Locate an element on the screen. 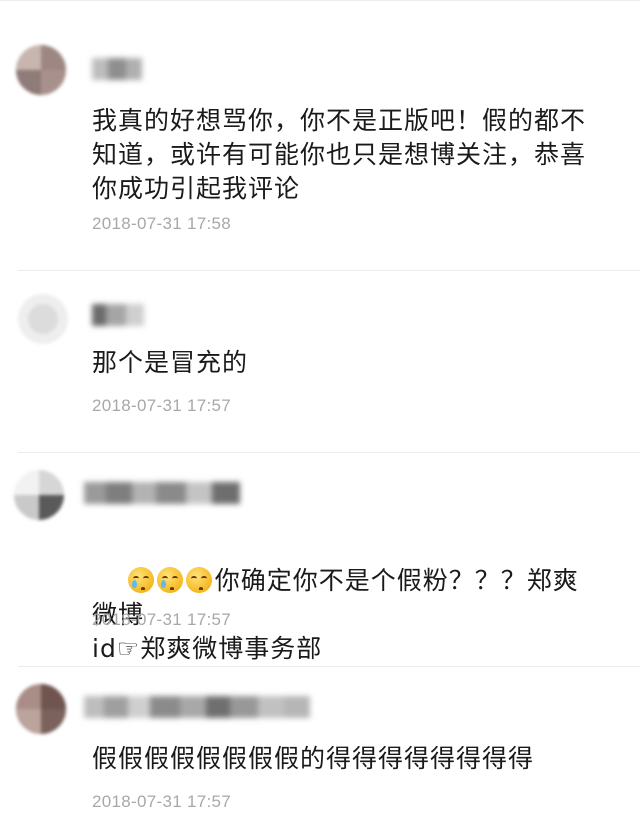 The height and width of the screenshot is (820, 640). comment-text-line: id☞郑爽微博事务部 is located at coordinates (207, 648).